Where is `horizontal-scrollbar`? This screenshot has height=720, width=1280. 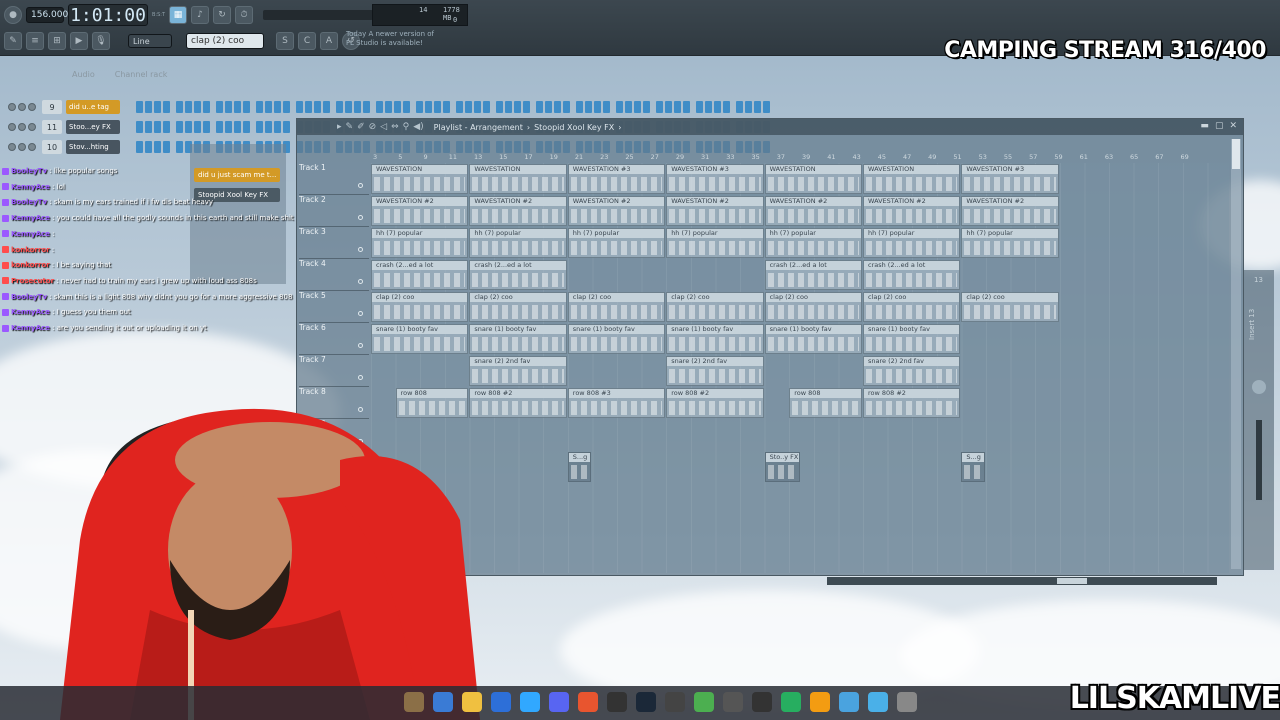 horizontal-scrollbar is located at coordinates (1022, 581).